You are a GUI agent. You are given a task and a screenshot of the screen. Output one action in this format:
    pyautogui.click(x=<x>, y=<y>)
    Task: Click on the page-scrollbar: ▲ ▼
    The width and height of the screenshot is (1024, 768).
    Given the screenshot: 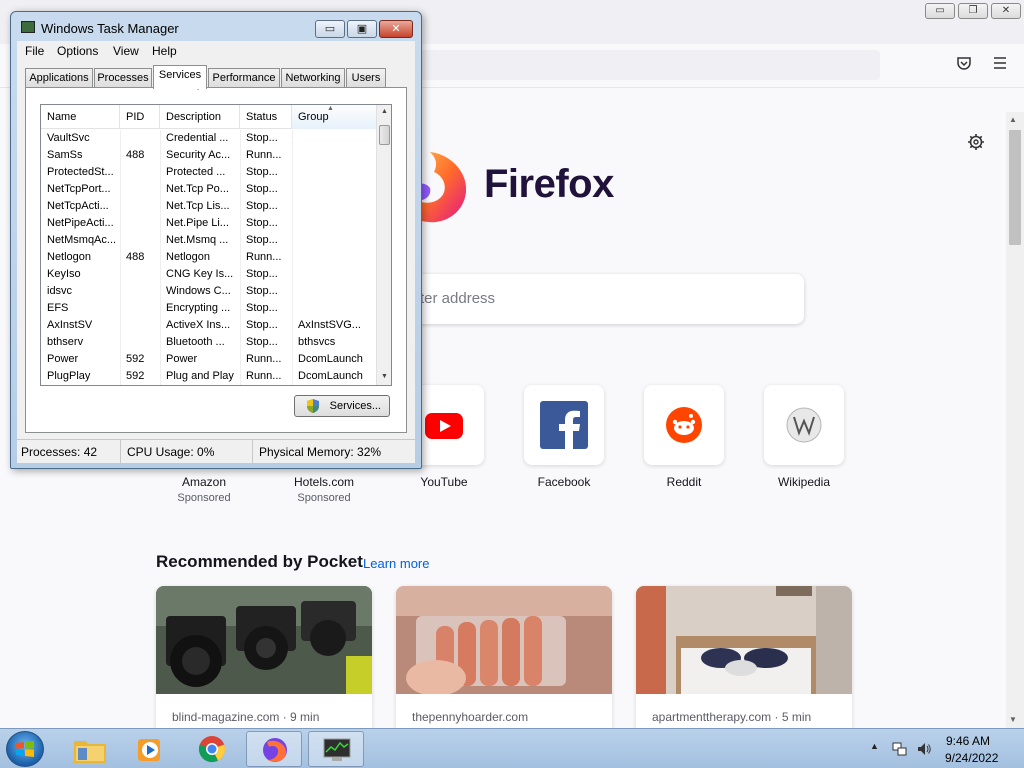 What is the action you would take?
    pyautogui.click(x=1015, y=420)
    